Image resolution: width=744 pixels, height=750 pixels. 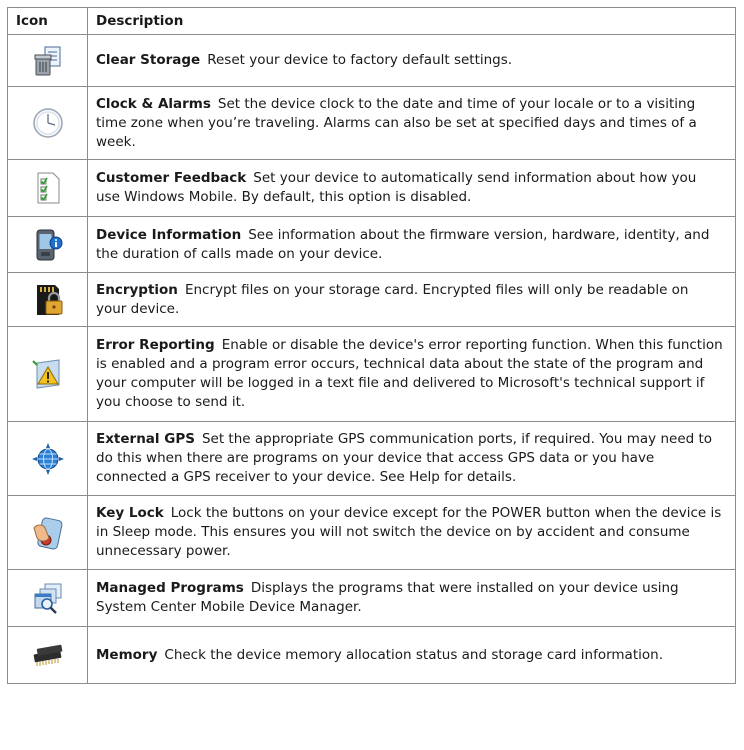 I want to click on customer-feedback-icon, so click(x=48, y=188).